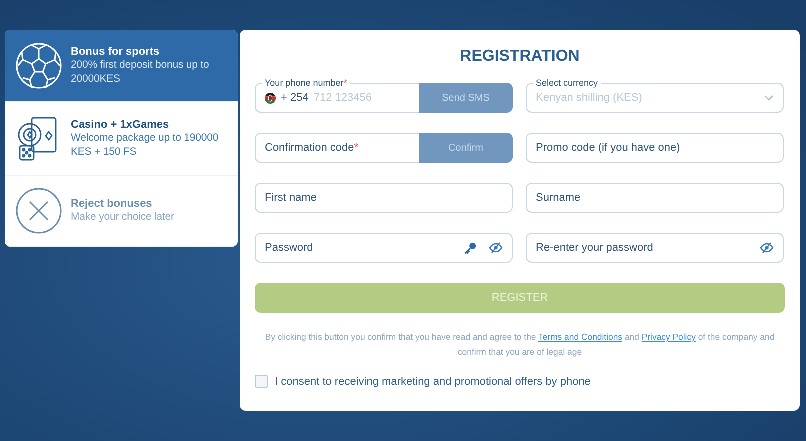  Describe the element at coordinates (669, 337) in the screenshot. I see `terms-link: Privacy Policy` at that location.